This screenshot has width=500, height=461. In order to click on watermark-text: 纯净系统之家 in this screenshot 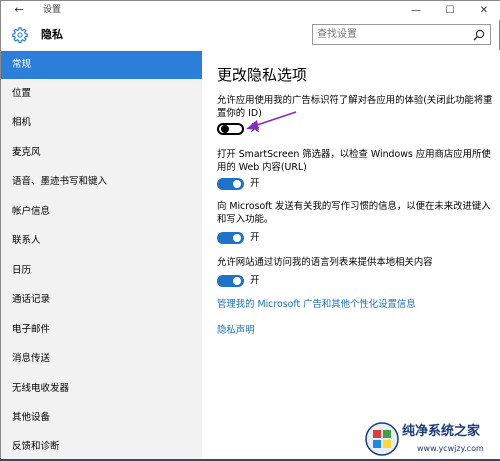, I will do `click(441, 431)`.